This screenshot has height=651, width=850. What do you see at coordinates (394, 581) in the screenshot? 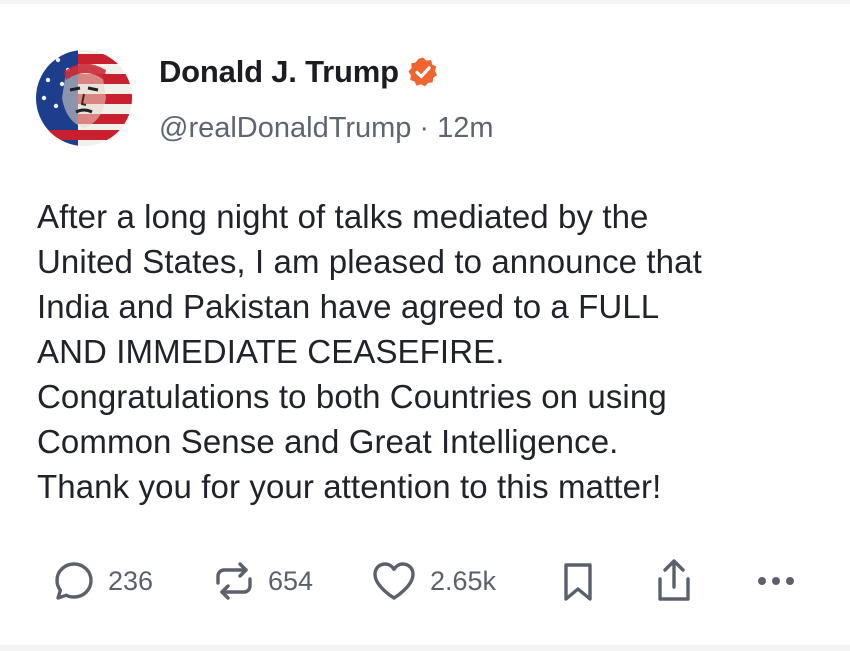
I see `heart-icon` at bounding box center [394, 581].